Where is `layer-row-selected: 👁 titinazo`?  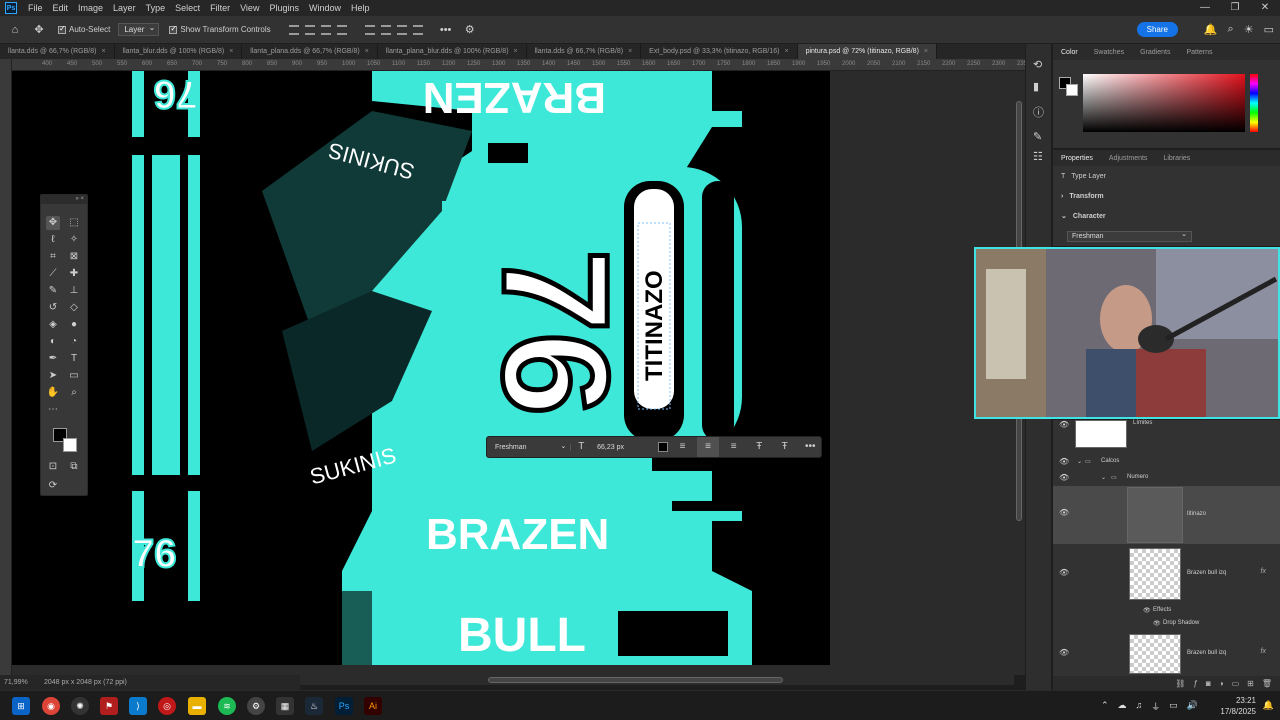
layer-row-selected: 👁 titinazo is located at coordinates (1166, 515).